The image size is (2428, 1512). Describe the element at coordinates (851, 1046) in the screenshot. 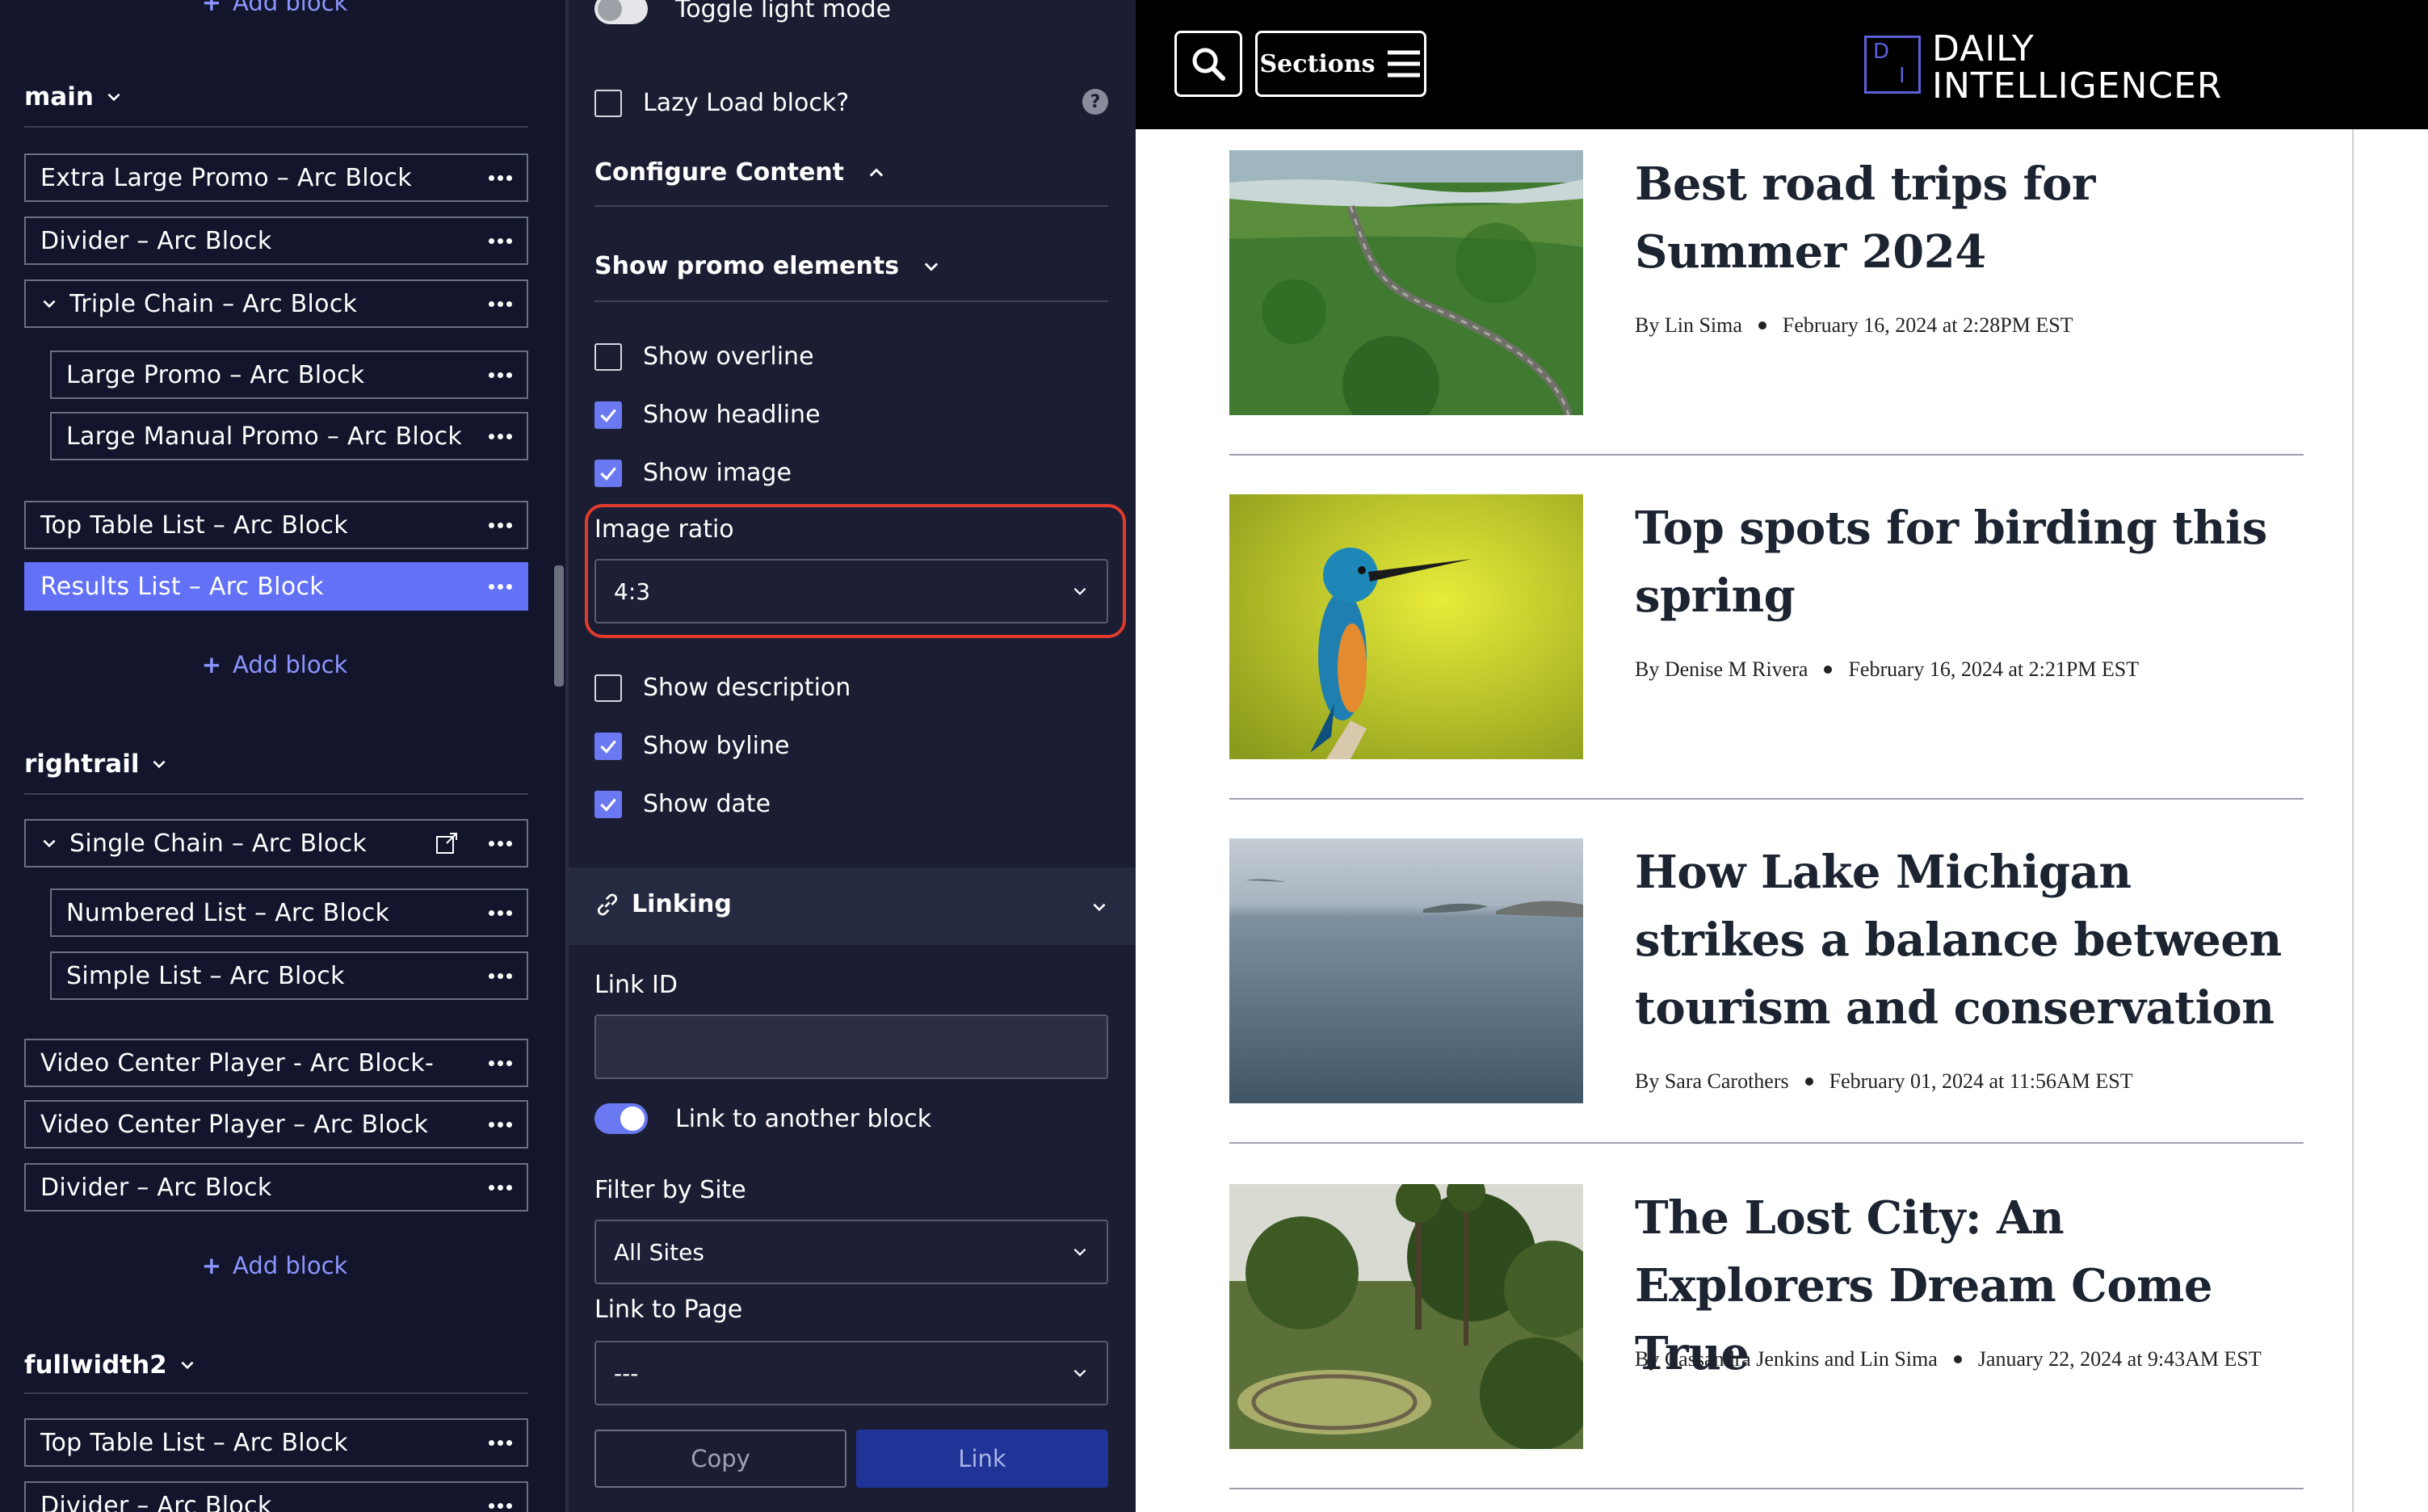

I see `link-id-input` at that location.